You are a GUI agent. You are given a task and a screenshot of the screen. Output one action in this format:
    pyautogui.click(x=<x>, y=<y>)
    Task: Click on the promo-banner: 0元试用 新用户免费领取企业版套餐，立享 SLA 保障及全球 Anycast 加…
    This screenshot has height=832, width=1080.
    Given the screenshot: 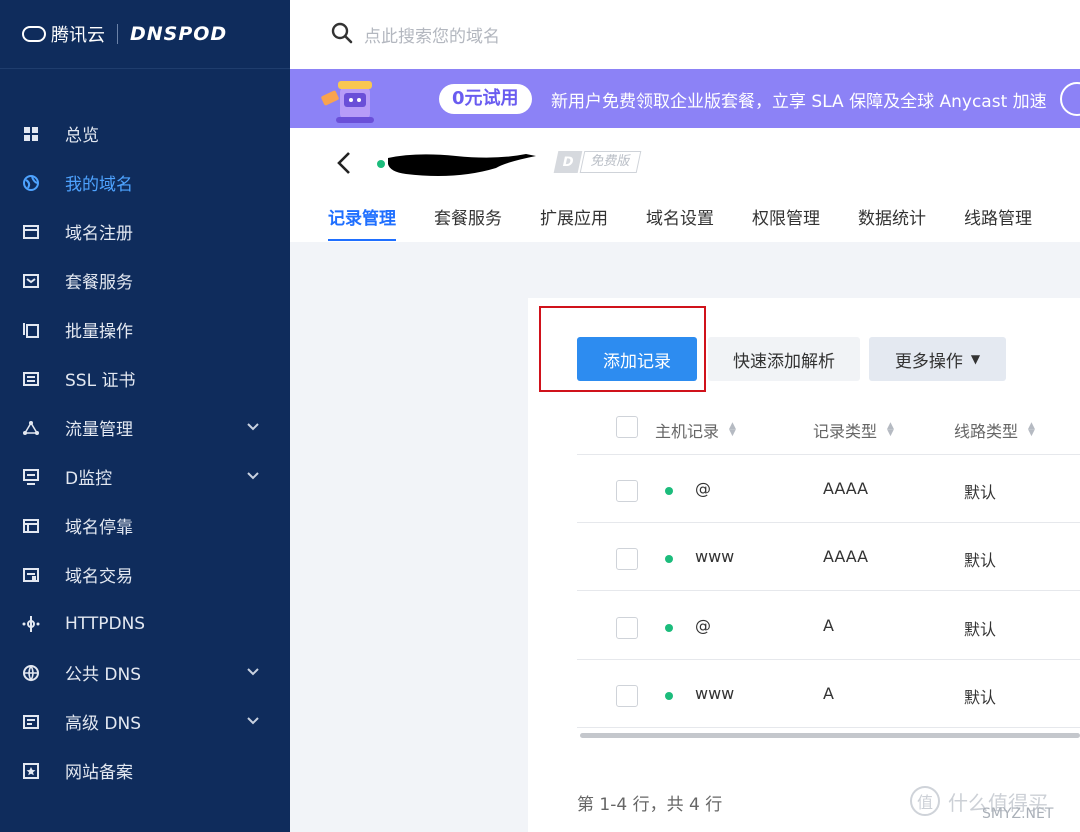 What is the action you would take?
    pyautogui.click(x=685, y=98)
    